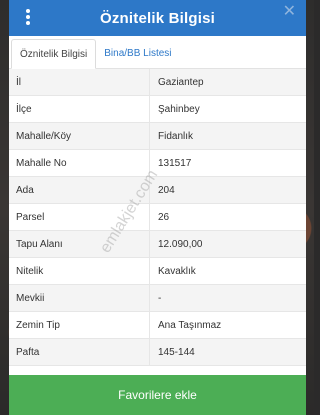  I want to click on attribute-value: -, so click(160, 298).